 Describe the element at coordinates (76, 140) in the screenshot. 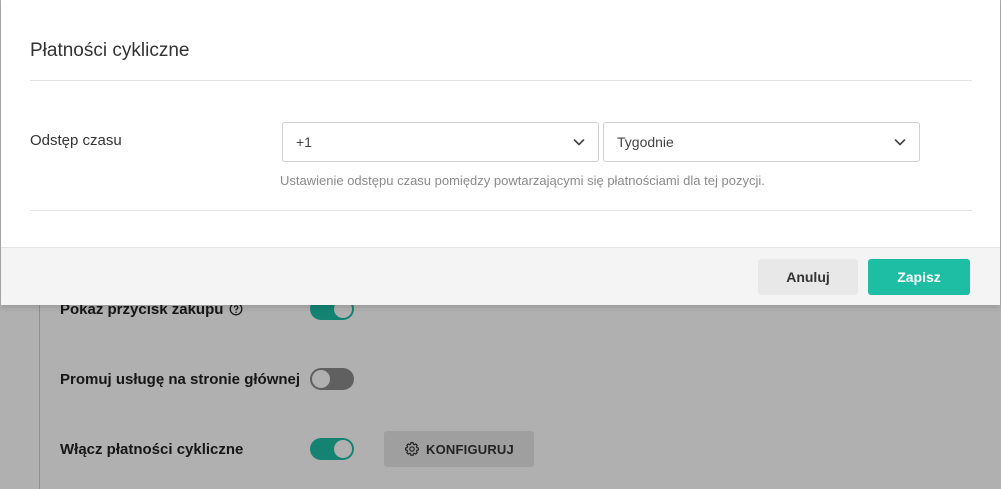

I see `interval-field-label: Odstęp czasu` at that location.